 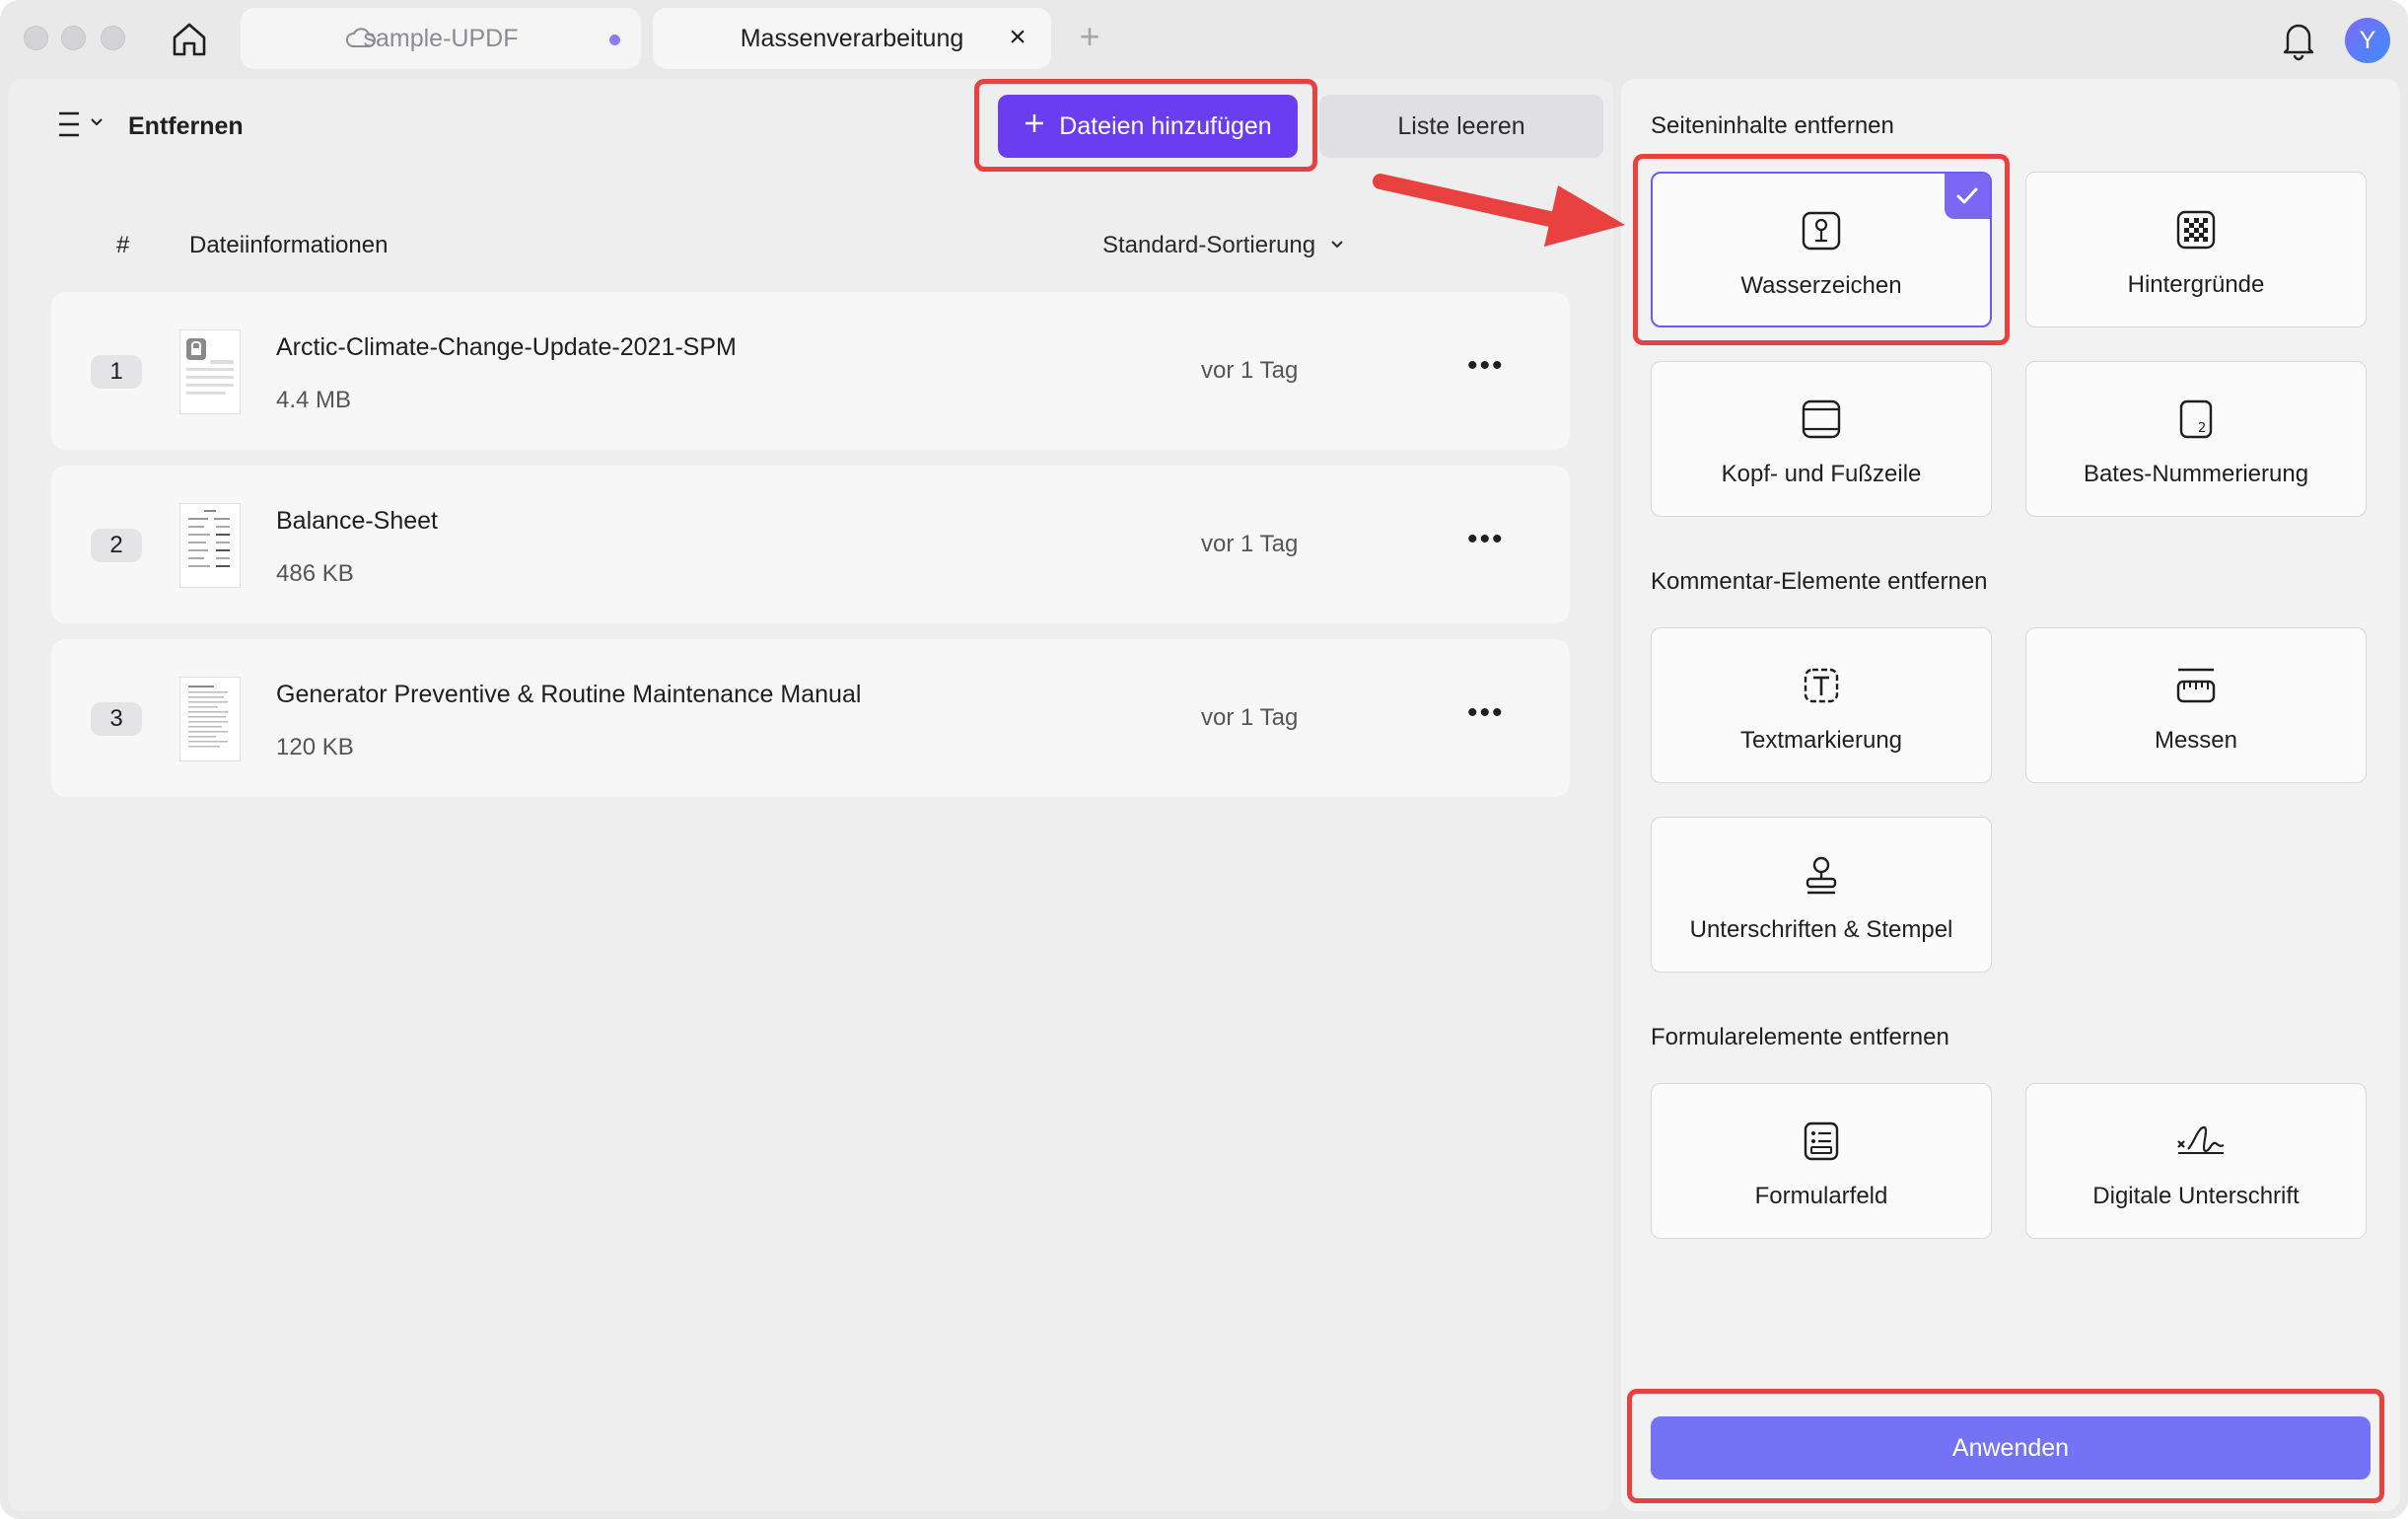 What do you see at coordinates (1821, 741) in the screenshot?
I see `option-label: Textmarkierung` at bounding box center [1821, 741].